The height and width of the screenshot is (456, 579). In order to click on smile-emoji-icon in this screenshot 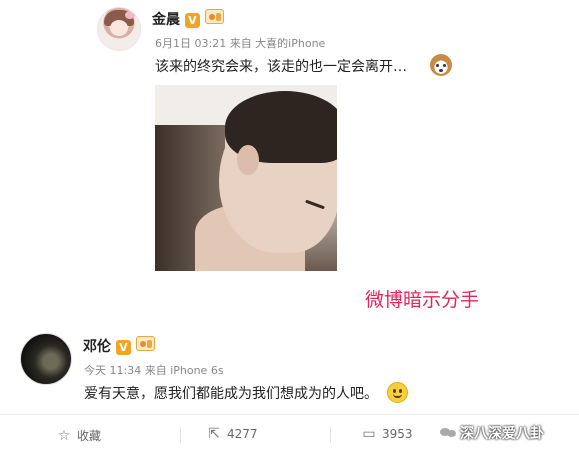, I will do `click(397, 392)`.